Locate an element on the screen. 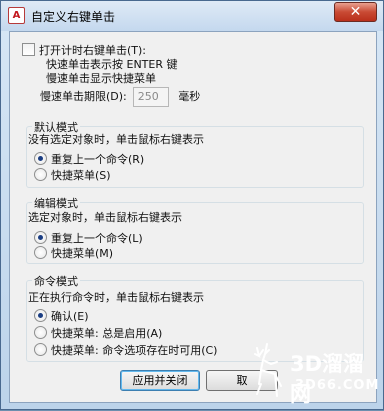  close-button: ✕ is located at coordinates (355, 12).